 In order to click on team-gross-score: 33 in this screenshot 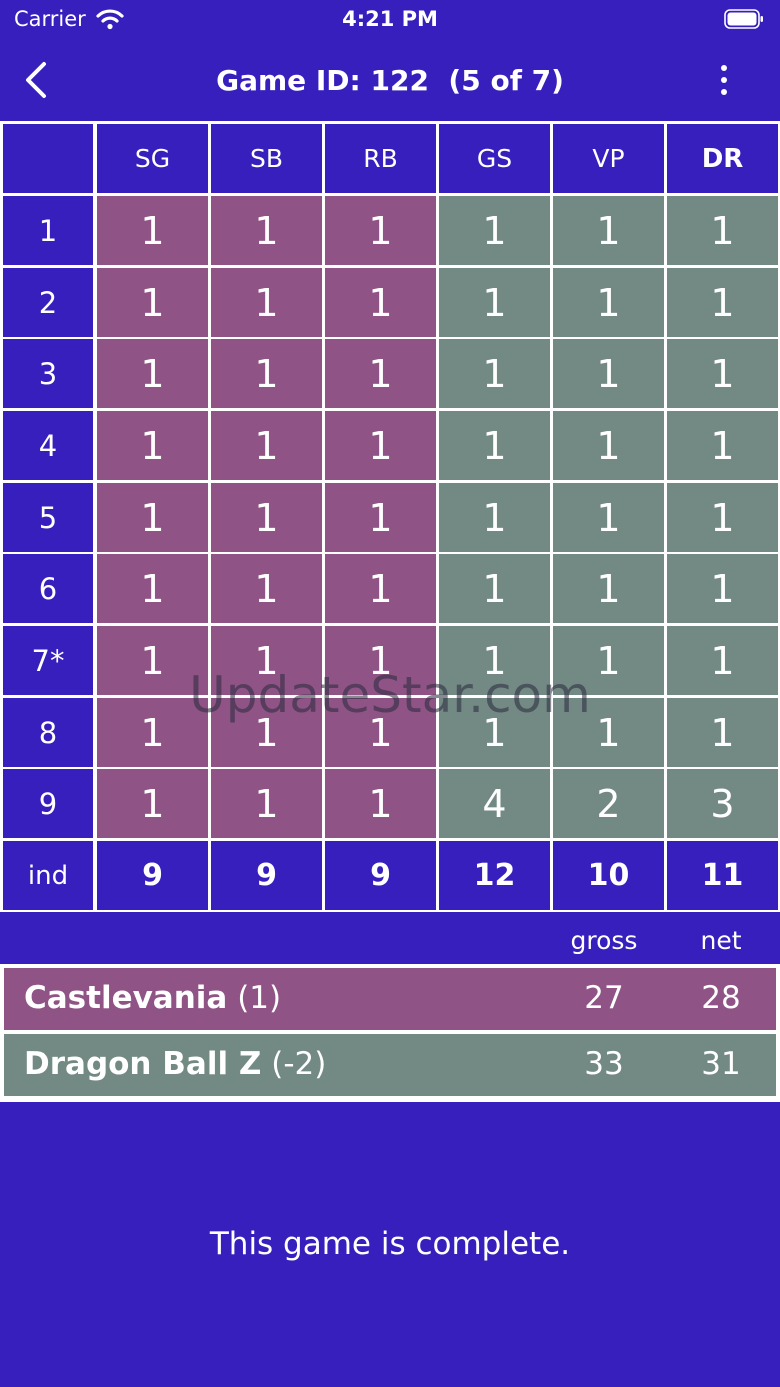, I will do `click(604, 1064)`.